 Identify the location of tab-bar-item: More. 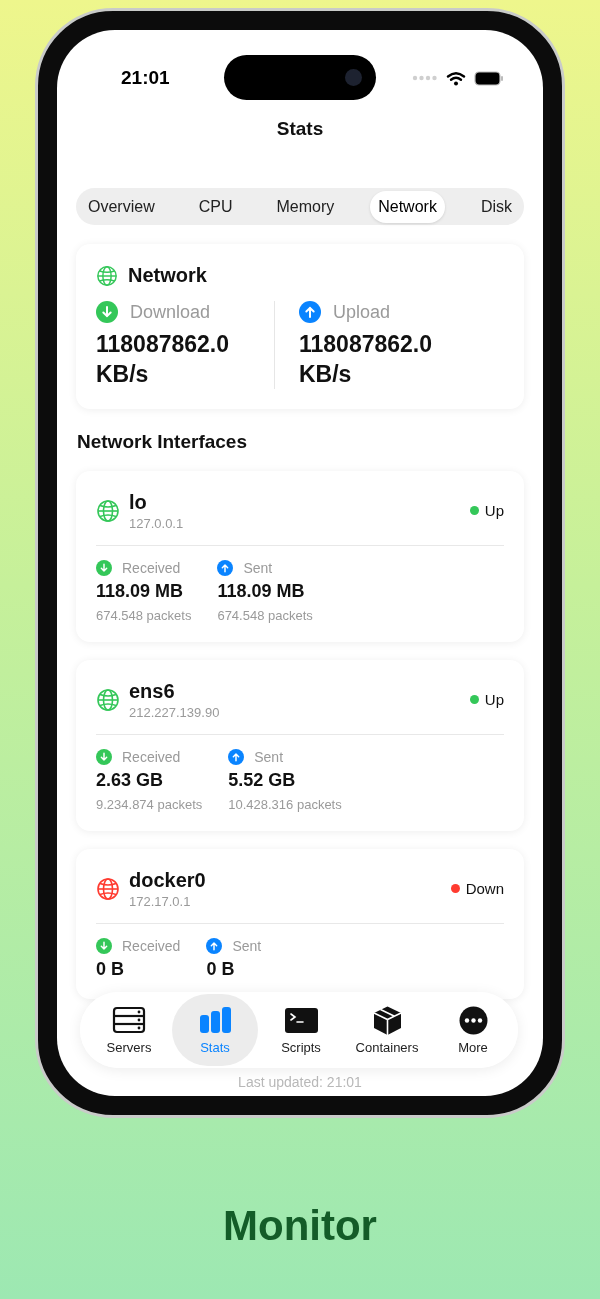
(473, 1030).